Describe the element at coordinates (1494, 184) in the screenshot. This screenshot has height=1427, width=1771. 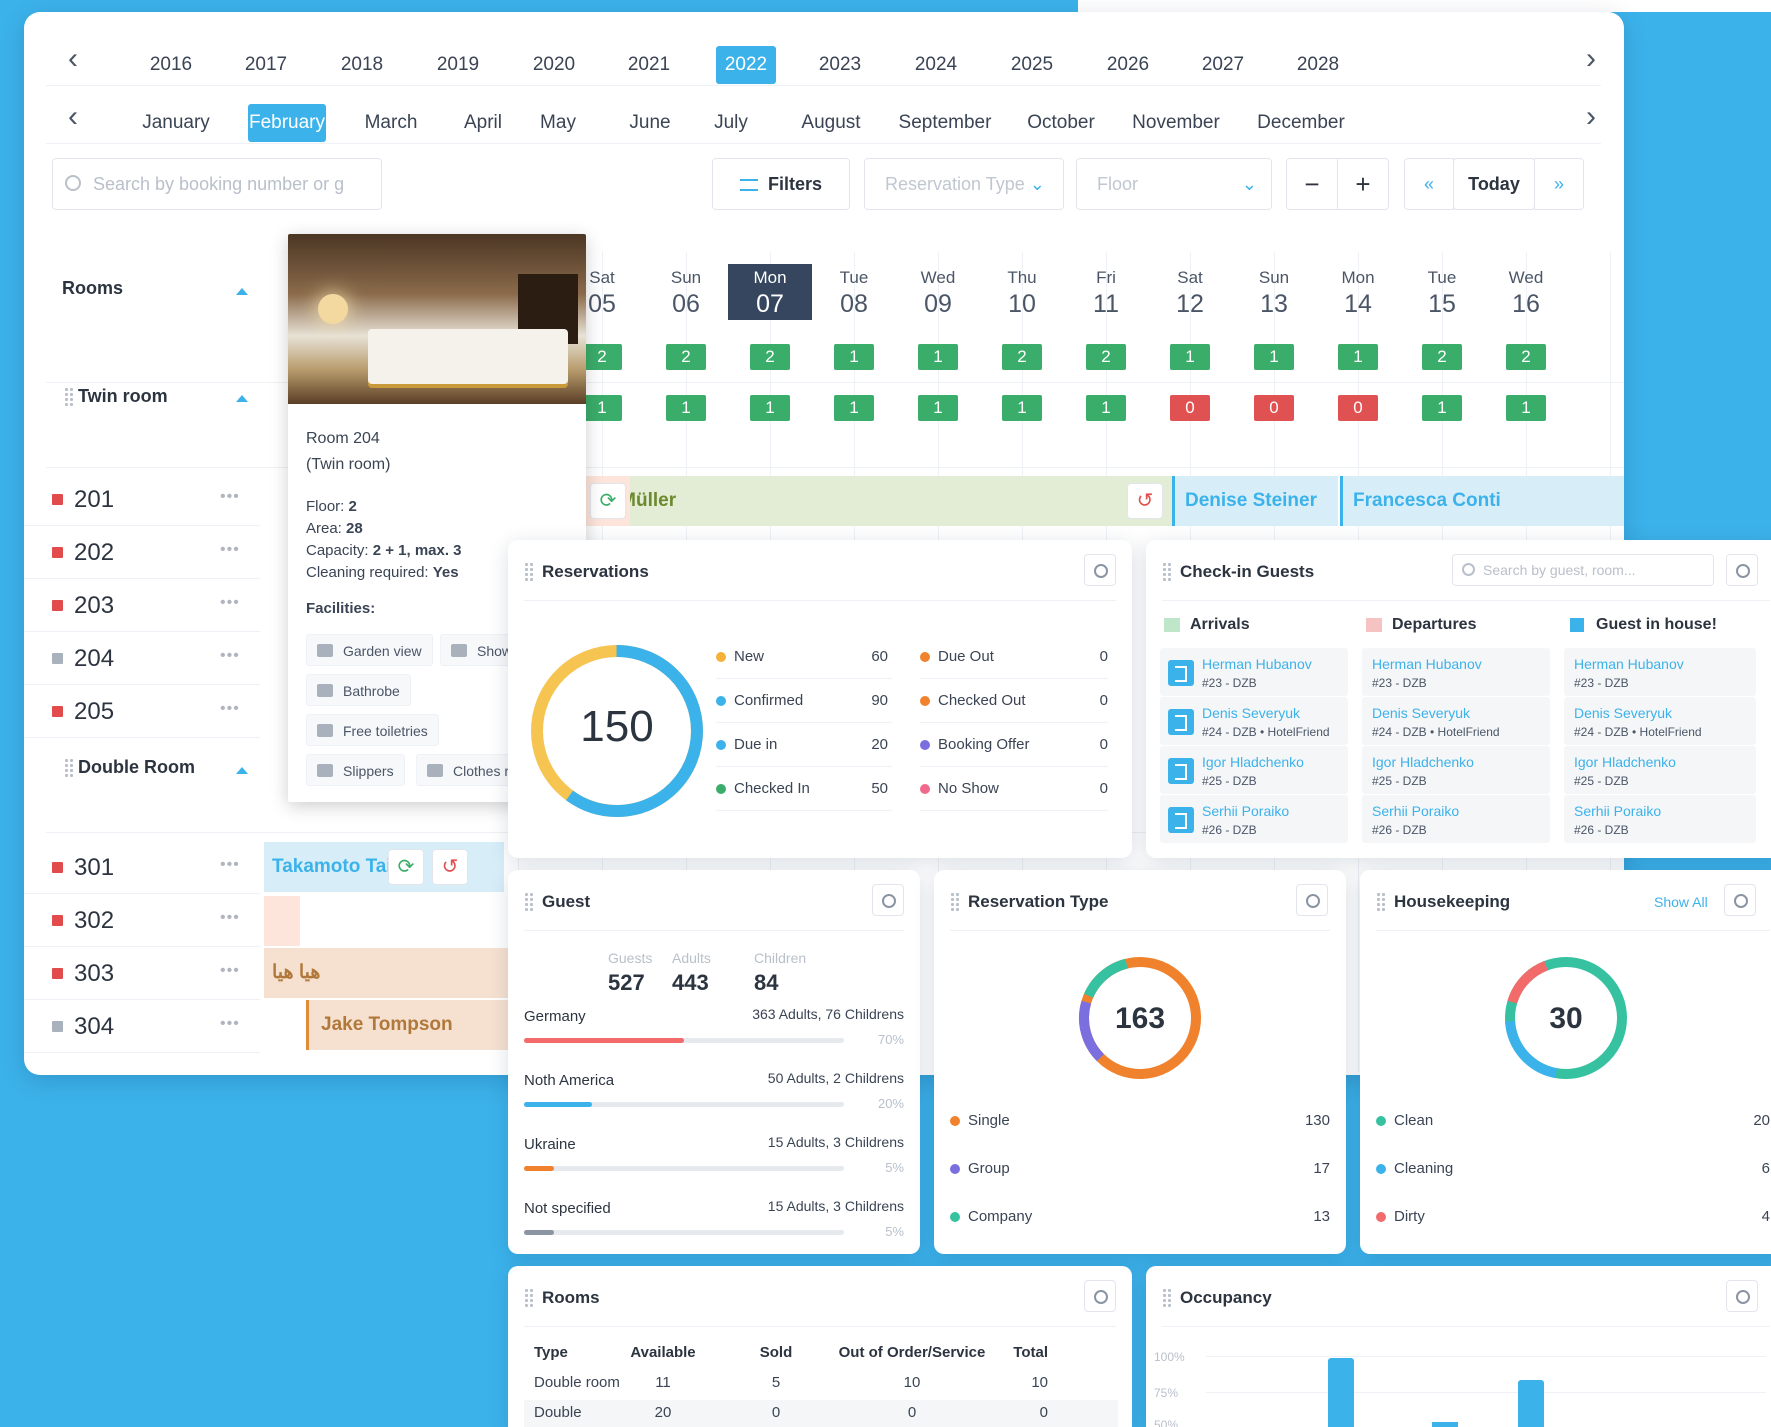
I see `today-button: Today` at that location.